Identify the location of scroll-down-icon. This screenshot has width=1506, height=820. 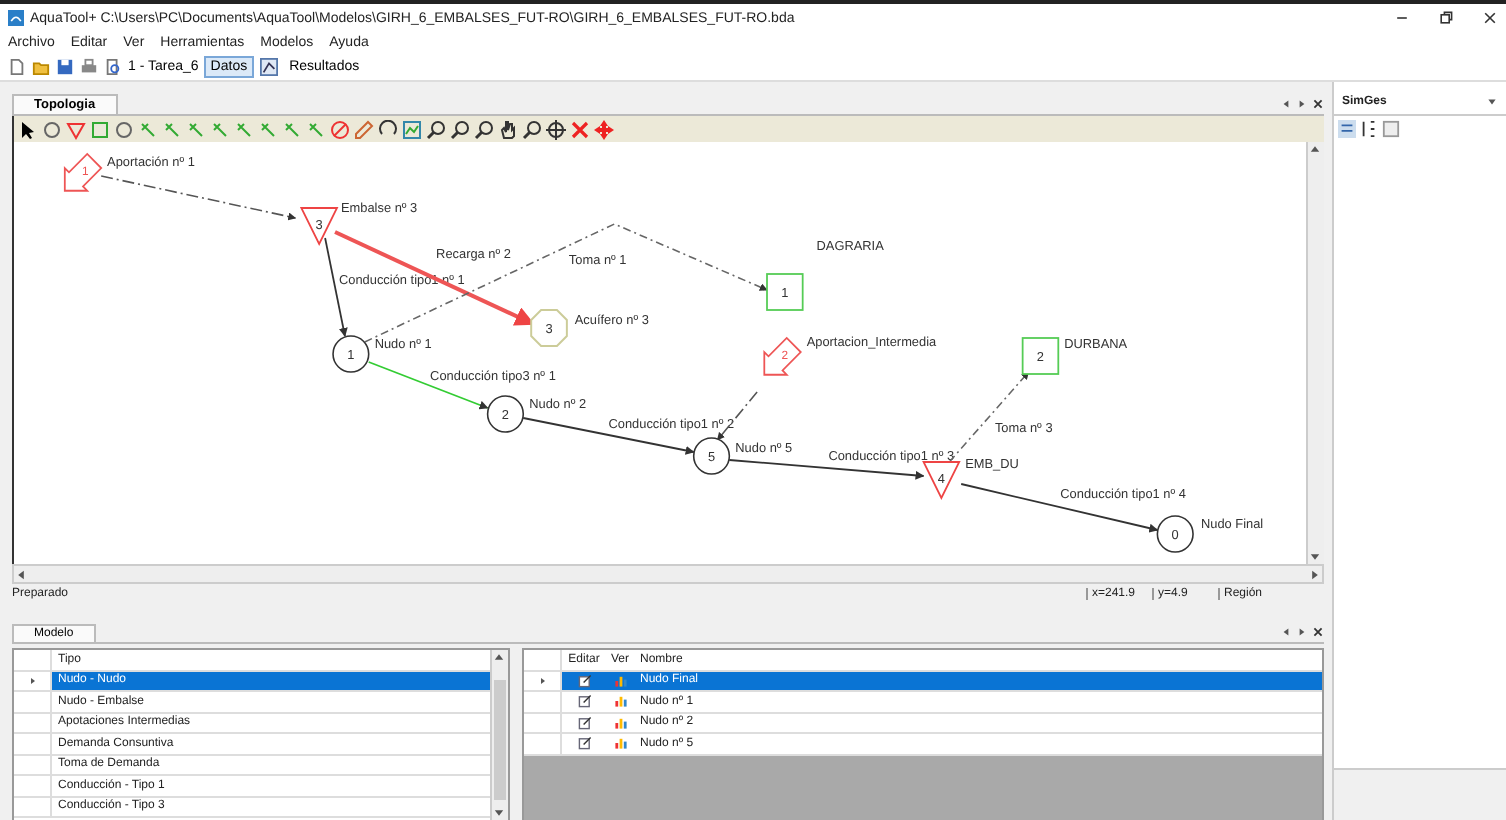
(499, 813).